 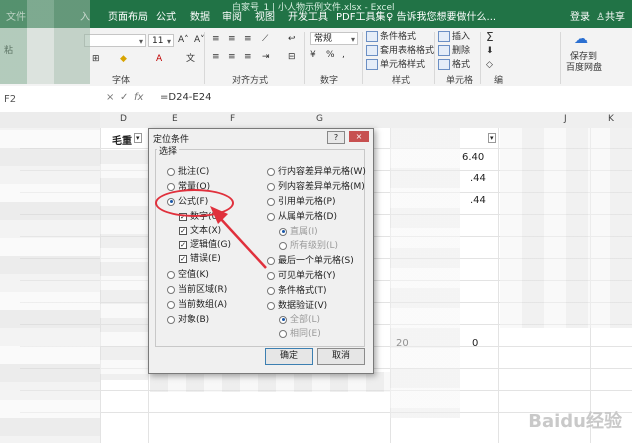 What do you see at coordinates (499, 81) in the screenshot?
I see `group-edit-label: 编` at bounding box center [499, 81].